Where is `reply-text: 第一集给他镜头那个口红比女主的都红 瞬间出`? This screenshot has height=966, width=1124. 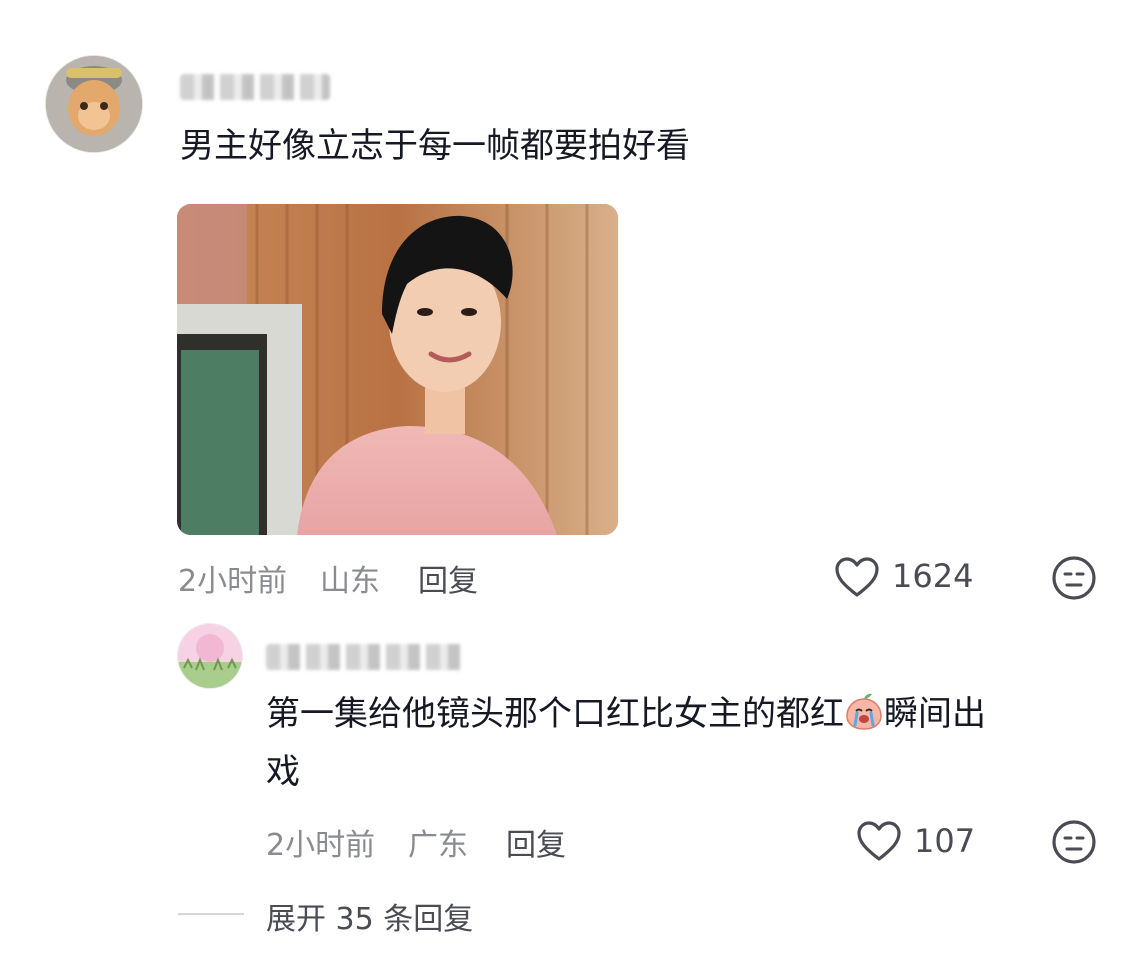 reply-text: 第一集给他镜头那个口红比女主的都红 瞬间出 is located at coordinates (626, 714).